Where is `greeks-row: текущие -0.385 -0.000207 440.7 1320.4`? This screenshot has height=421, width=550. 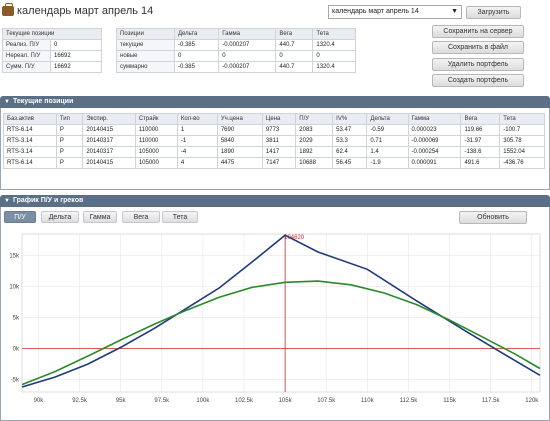 greeks-row: текущие -0.385 -0.000207 440.7 1320.4 is located at coordinates (236, 45).